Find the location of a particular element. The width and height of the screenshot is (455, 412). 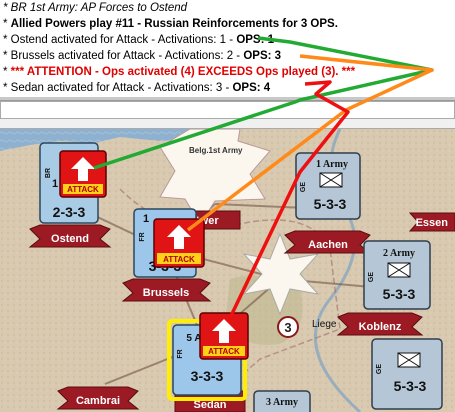

svg-text: 3 Army is located at coordinates (282, 402).